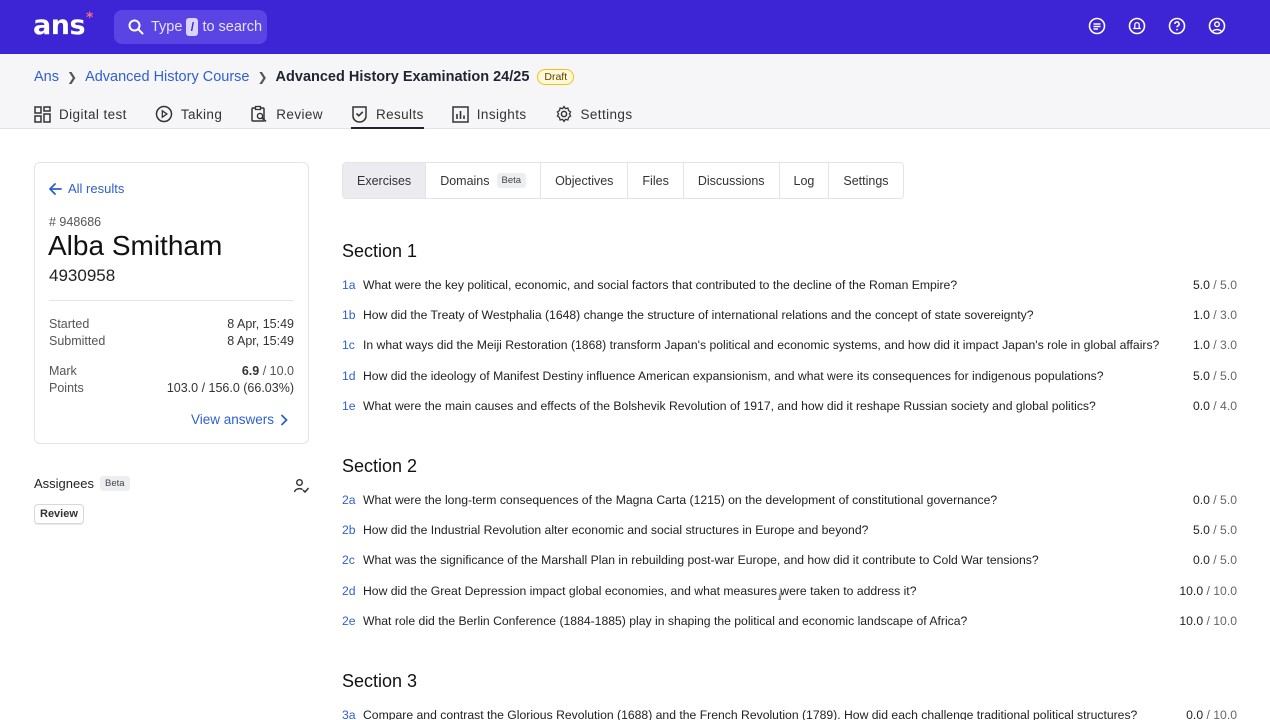 The width and height of the screenshot is (1270, 720). Describe the element at coordinates (1137, 26) in the screenshot. I see `bell-icon` at that location.